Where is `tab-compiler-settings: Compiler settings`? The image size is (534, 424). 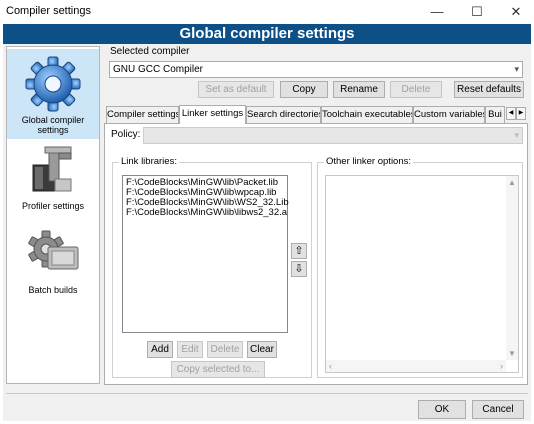 tab-compiler-settings: Compiler settings is located at coordinates (142, 114).